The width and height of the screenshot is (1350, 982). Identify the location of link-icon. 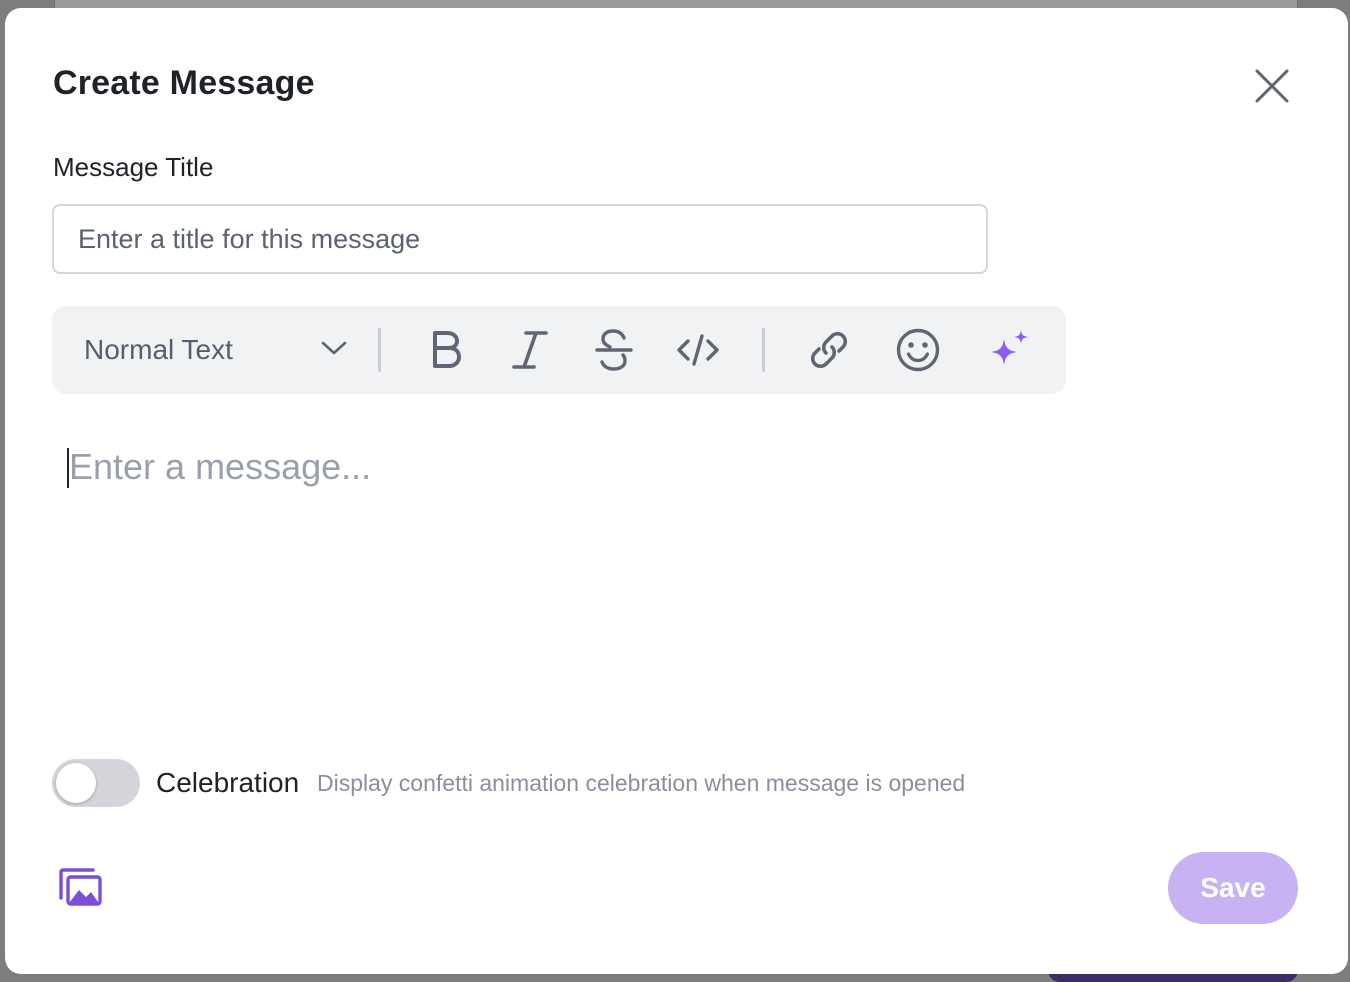
(829, 350).